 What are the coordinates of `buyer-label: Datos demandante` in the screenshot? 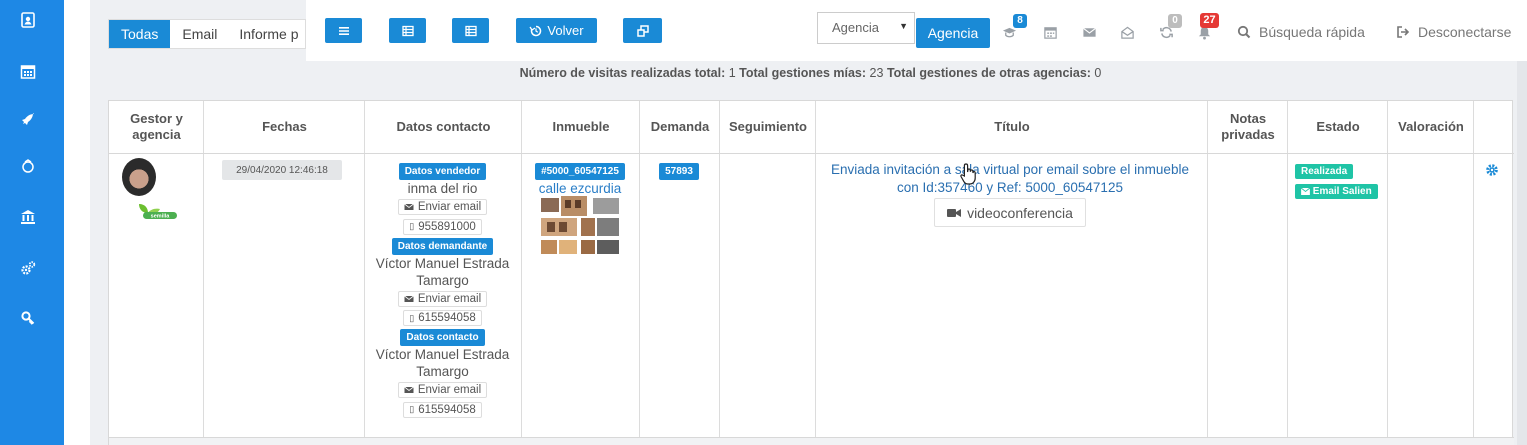 It's located at (442, 246).